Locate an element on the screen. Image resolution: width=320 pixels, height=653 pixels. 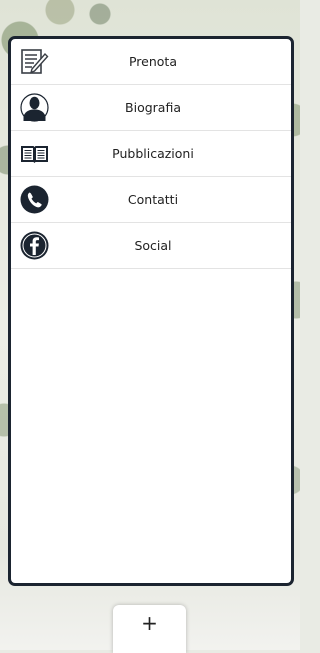
menu-item-contatti: Contatti is located at coordinates (151, 200).